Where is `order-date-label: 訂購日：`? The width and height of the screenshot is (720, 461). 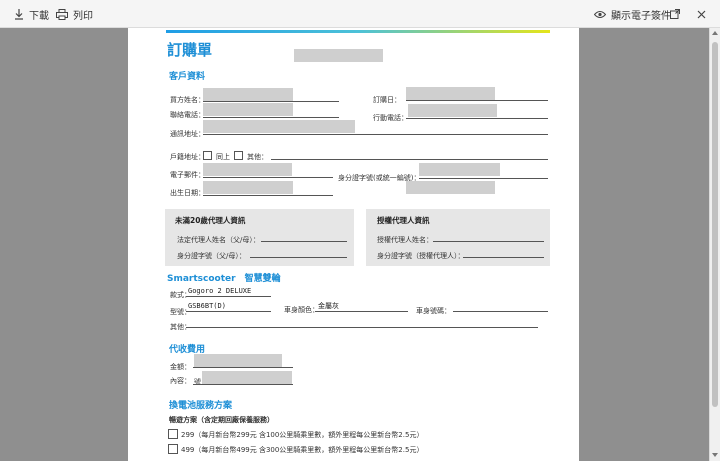 order-date-label: 訂購日： is located at coordinates (387, 100).